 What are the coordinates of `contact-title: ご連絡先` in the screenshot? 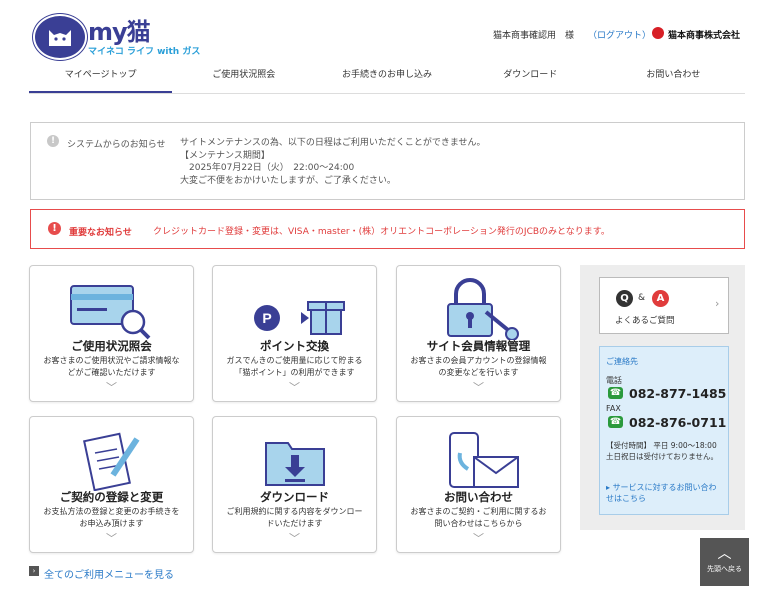 It's located at (622, 361).